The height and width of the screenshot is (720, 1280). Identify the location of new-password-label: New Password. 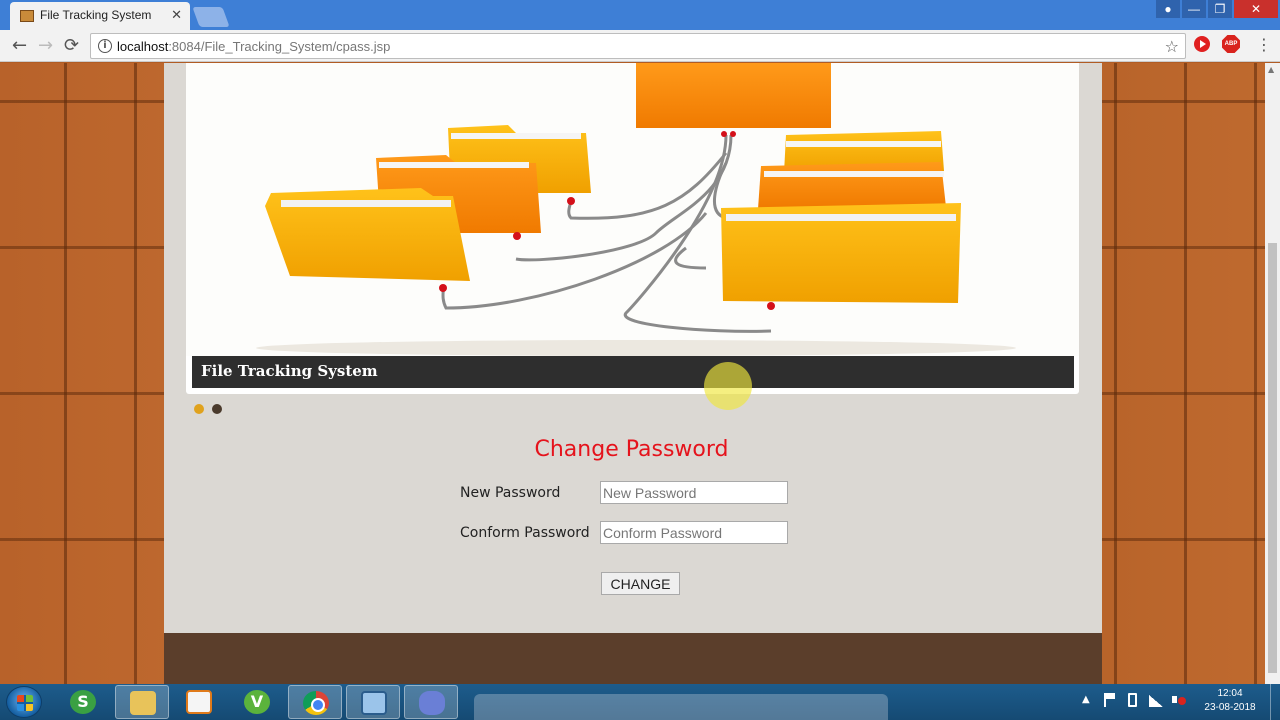
(510, 493).